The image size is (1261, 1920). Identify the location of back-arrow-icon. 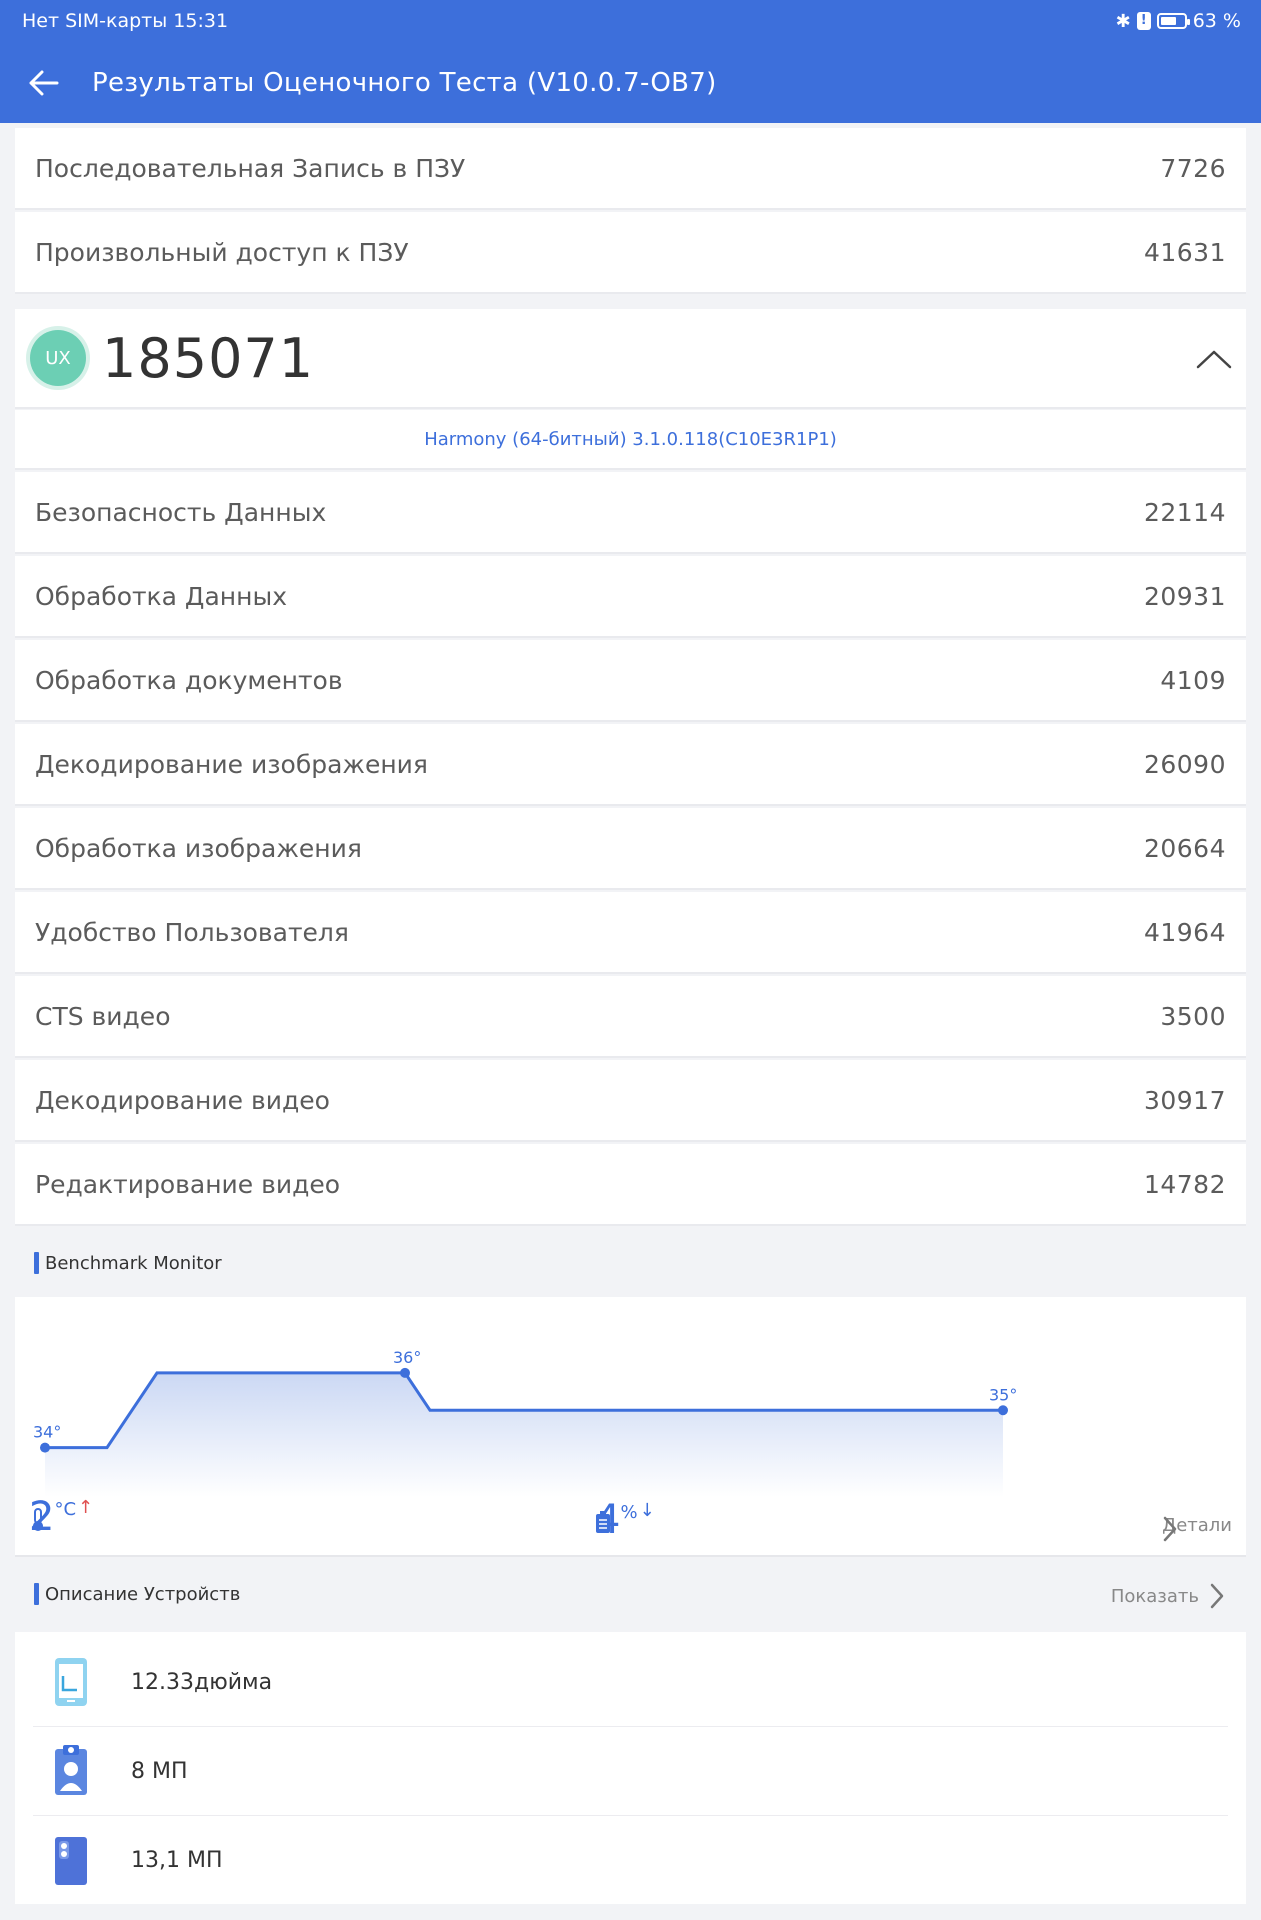
(44, 83).